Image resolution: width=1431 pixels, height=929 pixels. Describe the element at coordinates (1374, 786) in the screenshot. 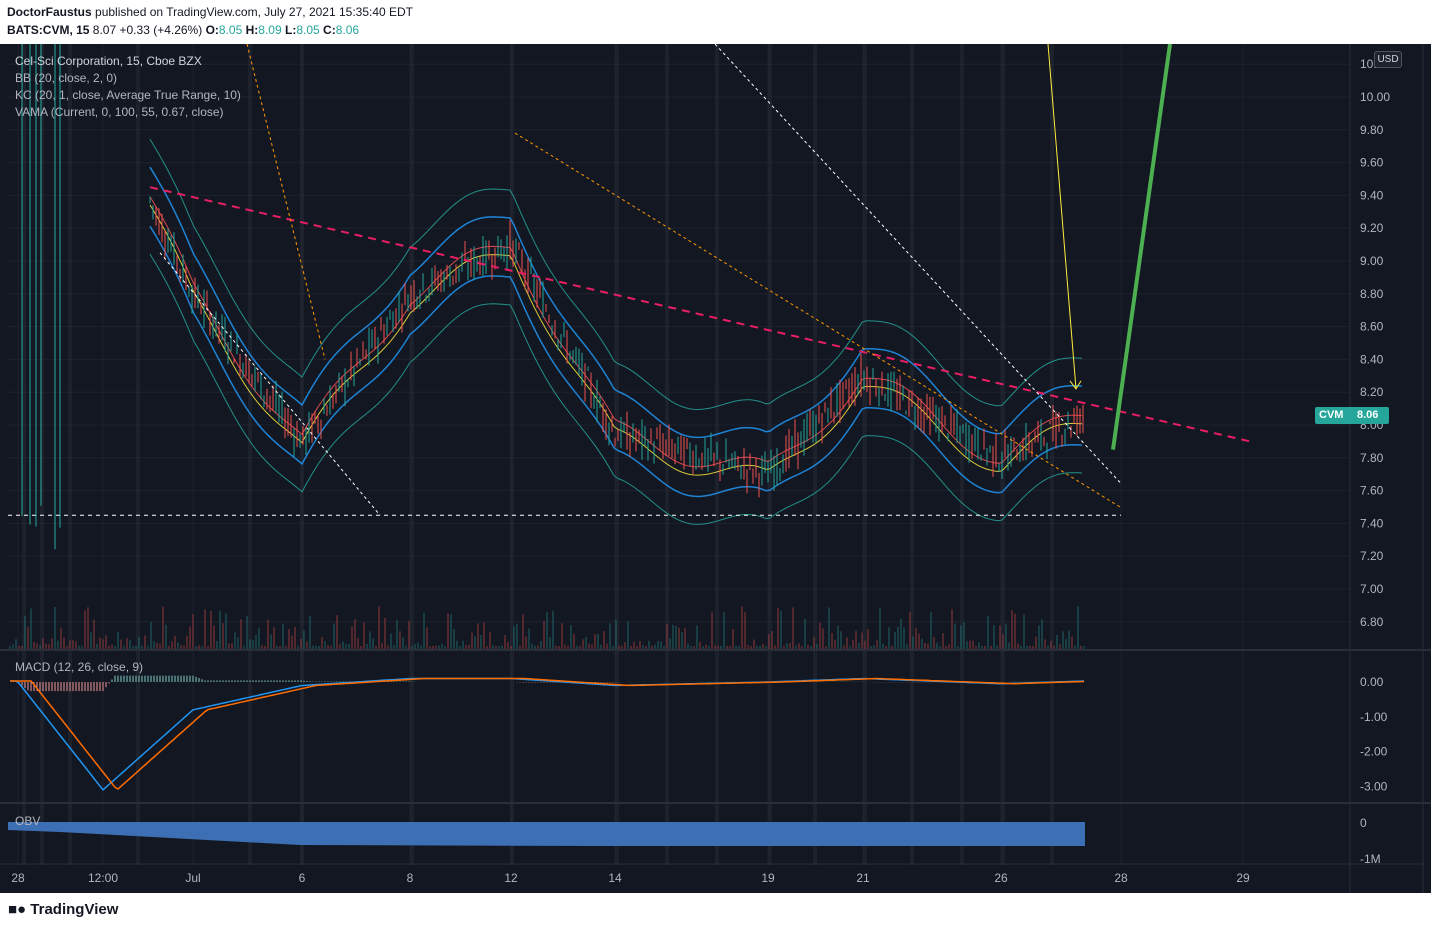

I see `macd-tick-label: -3.00` at that location.